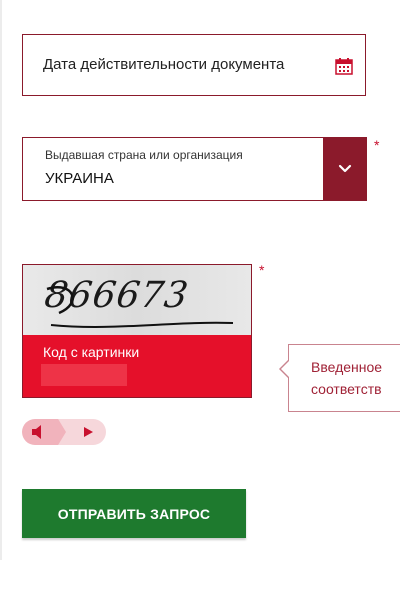 This screenshot has width=400, height=600. What do you see at coordinates (1, 280) in the screenshot?
I see `left-divider` at bounding box center [1, 280].